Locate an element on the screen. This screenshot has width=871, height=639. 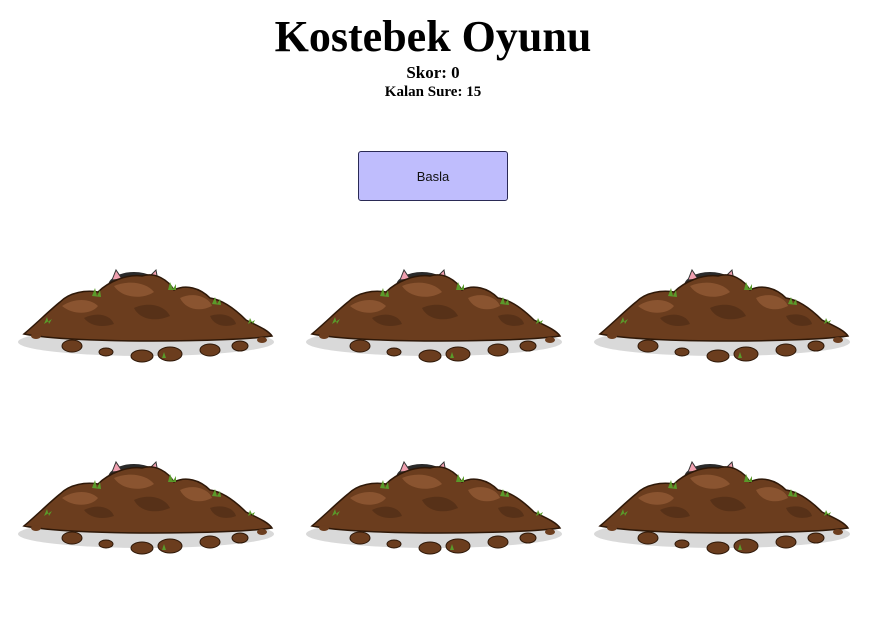
timer-display: Kalan Sure: 15 is located at coordinates (433, 92).